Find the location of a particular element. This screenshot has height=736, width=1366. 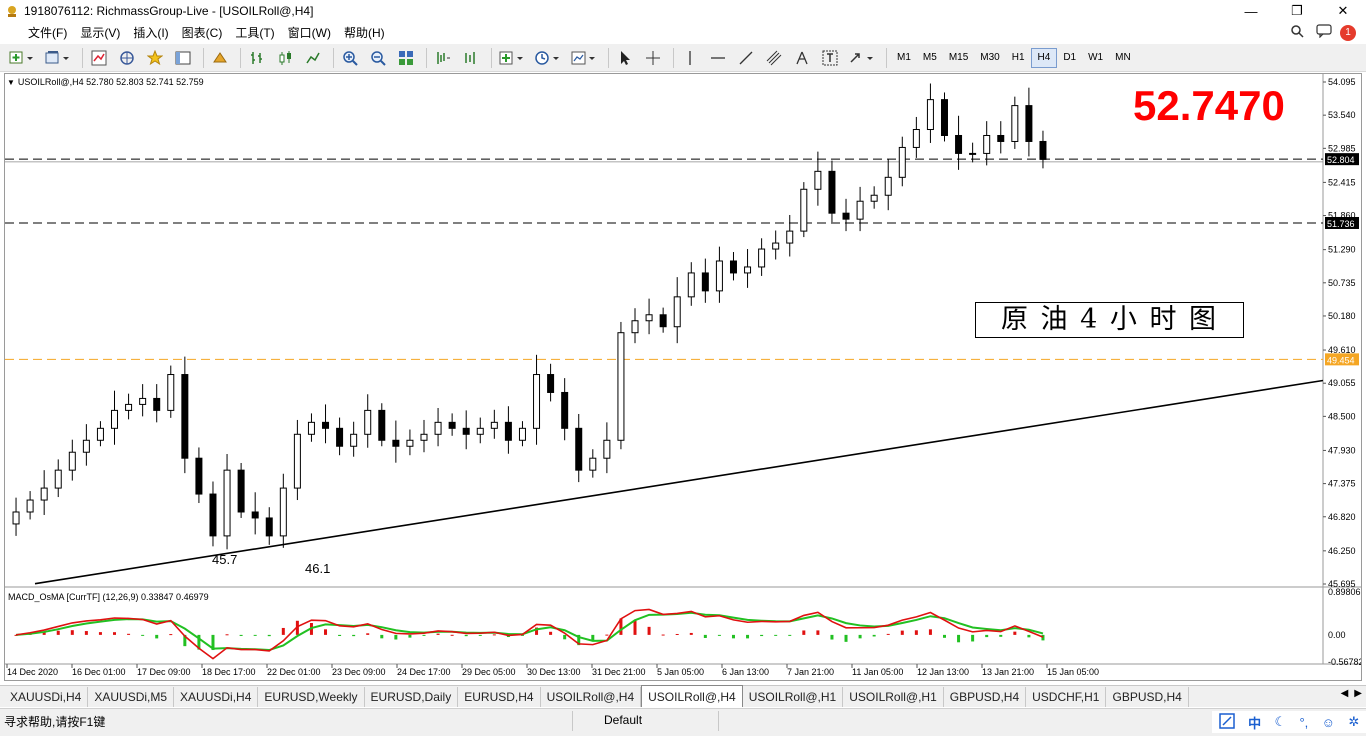

chart-shift-icon is located at coordinates (443, 58).